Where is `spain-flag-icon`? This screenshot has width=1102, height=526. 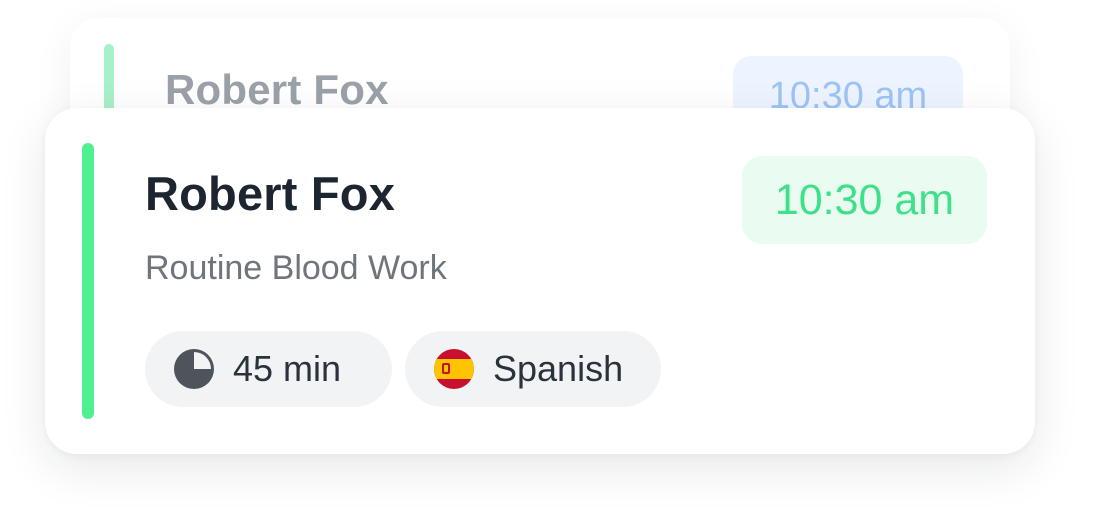 spain-flag-icon is located at coordinates (454, 369).